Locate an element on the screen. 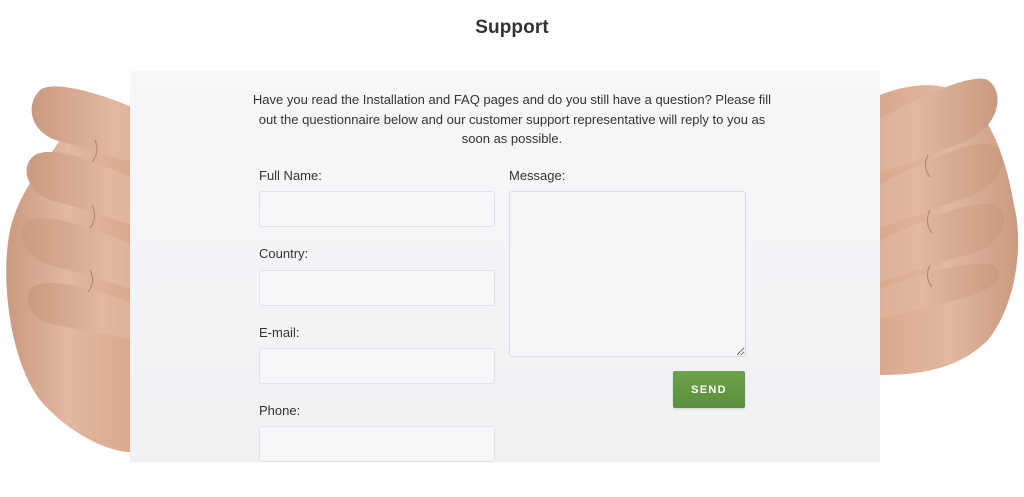 This screenshot has height=497, width=1024. full-name-input is located at coordinates (377, 209).